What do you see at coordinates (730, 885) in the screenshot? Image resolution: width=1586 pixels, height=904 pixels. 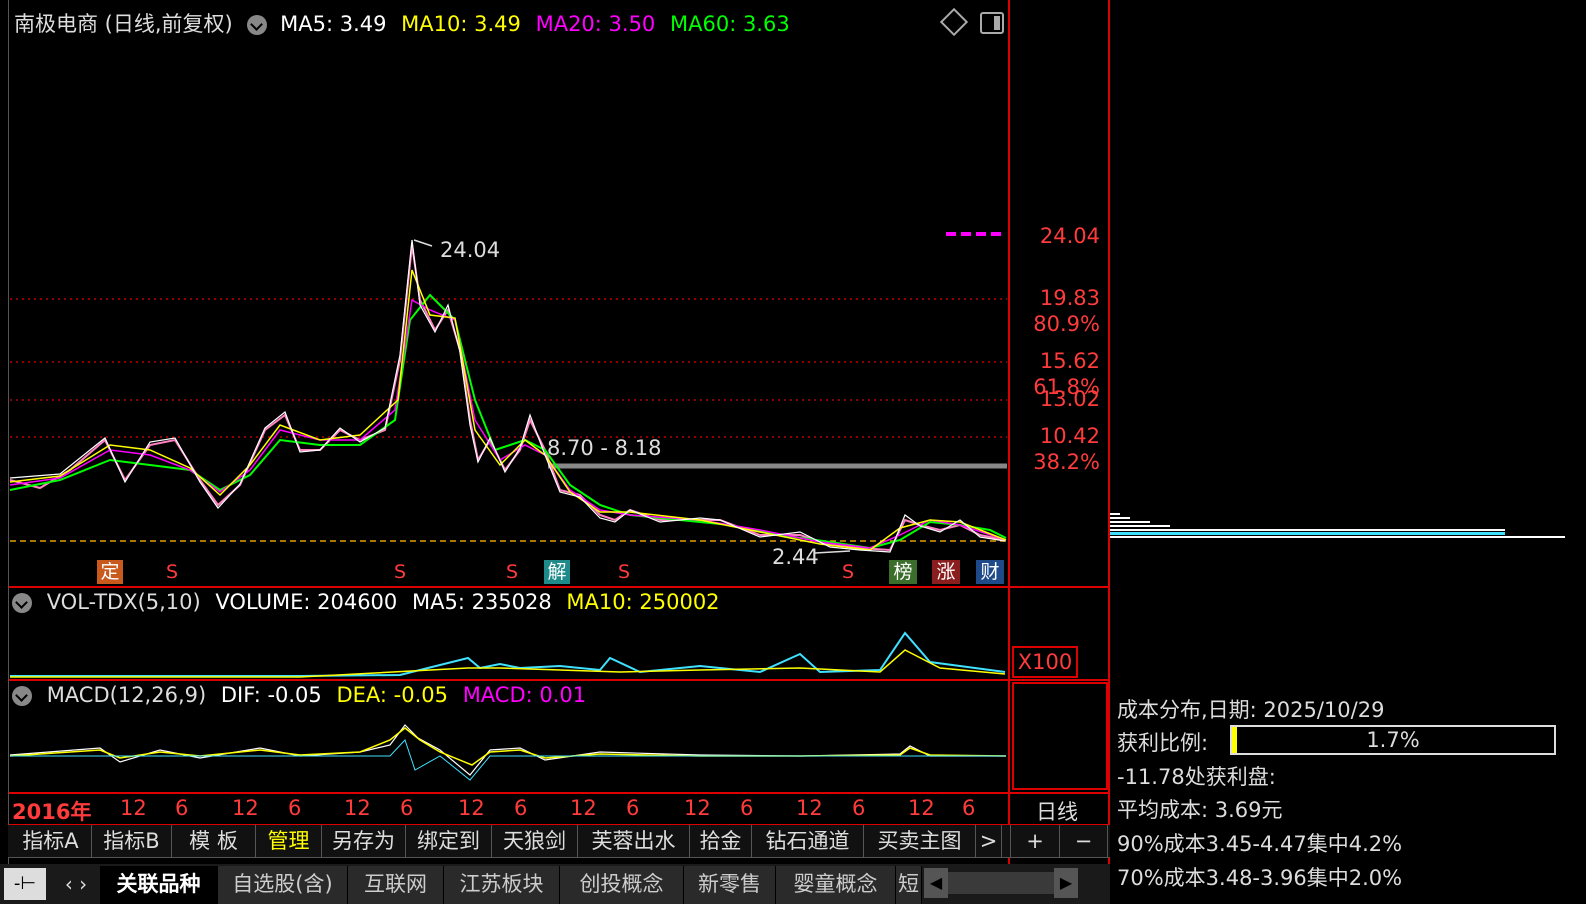 I see `tab-new-retail: 新零售` at bounding box center [730, 885].